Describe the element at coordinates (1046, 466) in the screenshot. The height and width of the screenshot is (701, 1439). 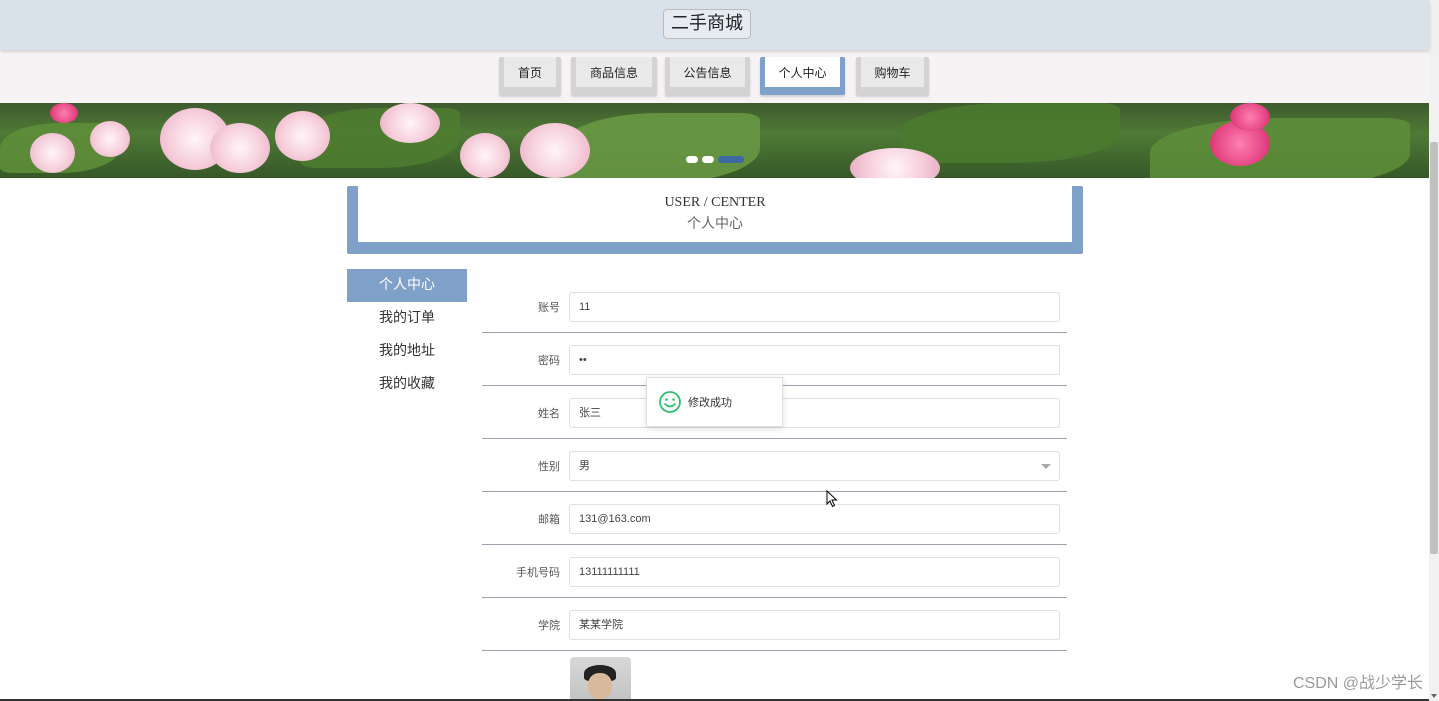
I see `chevron-down-icon` at that location.